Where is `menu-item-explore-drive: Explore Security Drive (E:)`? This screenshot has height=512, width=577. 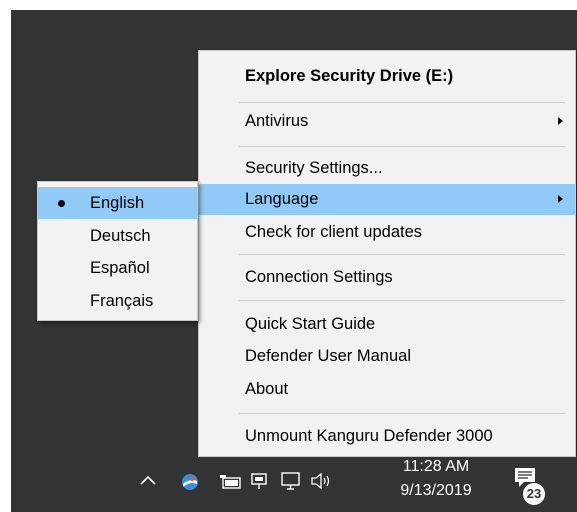 menu-item-explore-drive: Explore Security Drive (E:) is located at coordinates (387, 76).